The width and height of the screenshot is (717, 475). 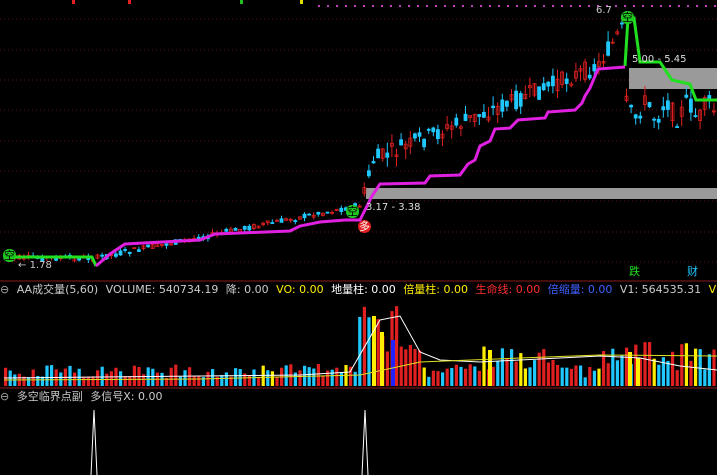 What do you see at coordinates (4, 289) in the screenshot?
I see `collapse-icon: ⊖` at bounding box center [4, 289].